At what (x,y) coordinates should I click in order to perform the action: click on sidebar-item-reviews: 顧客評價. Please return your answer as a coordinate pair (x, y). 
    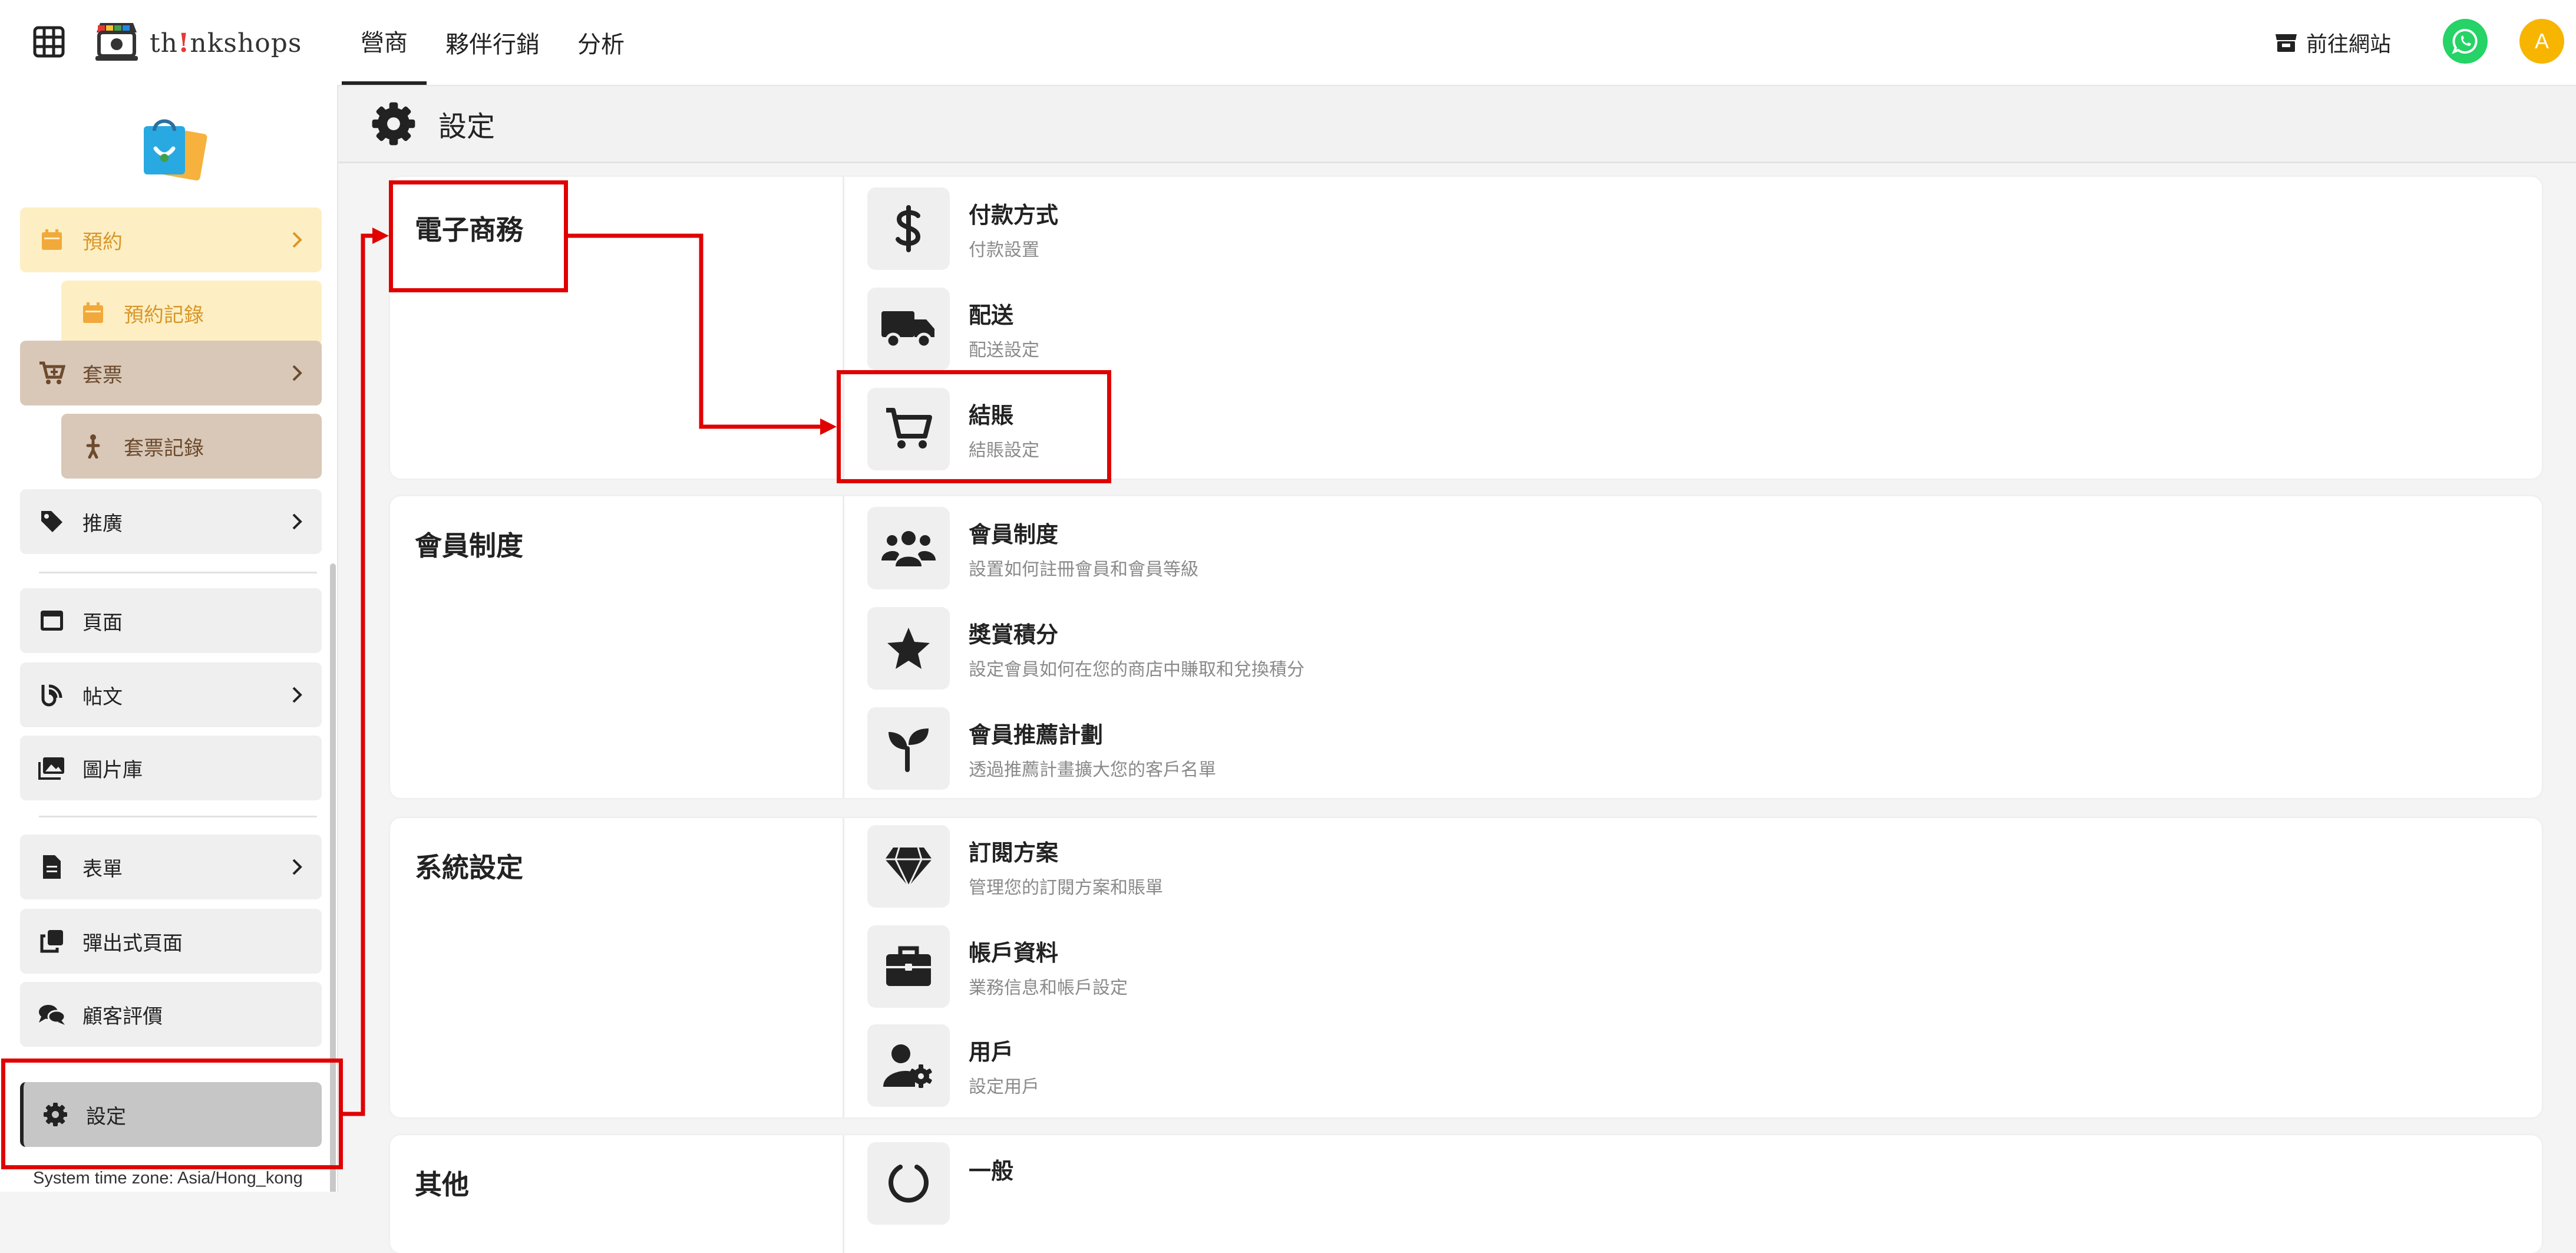
    Looking at the image, I should click on (171, 1014).